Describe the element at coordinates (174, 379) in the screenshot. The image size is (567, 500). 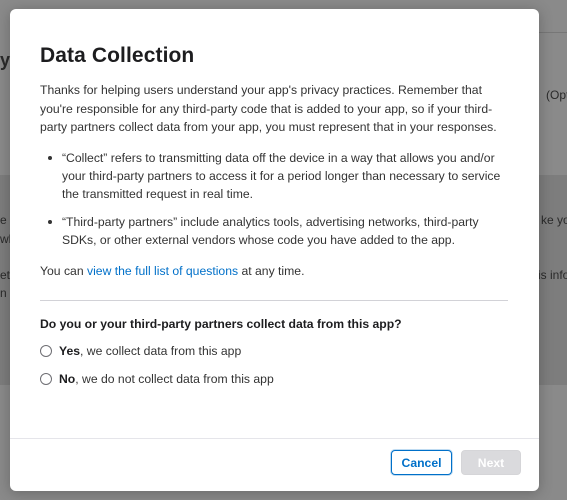
I see `option-no-rest: , we do not collect data from this app` at that location.